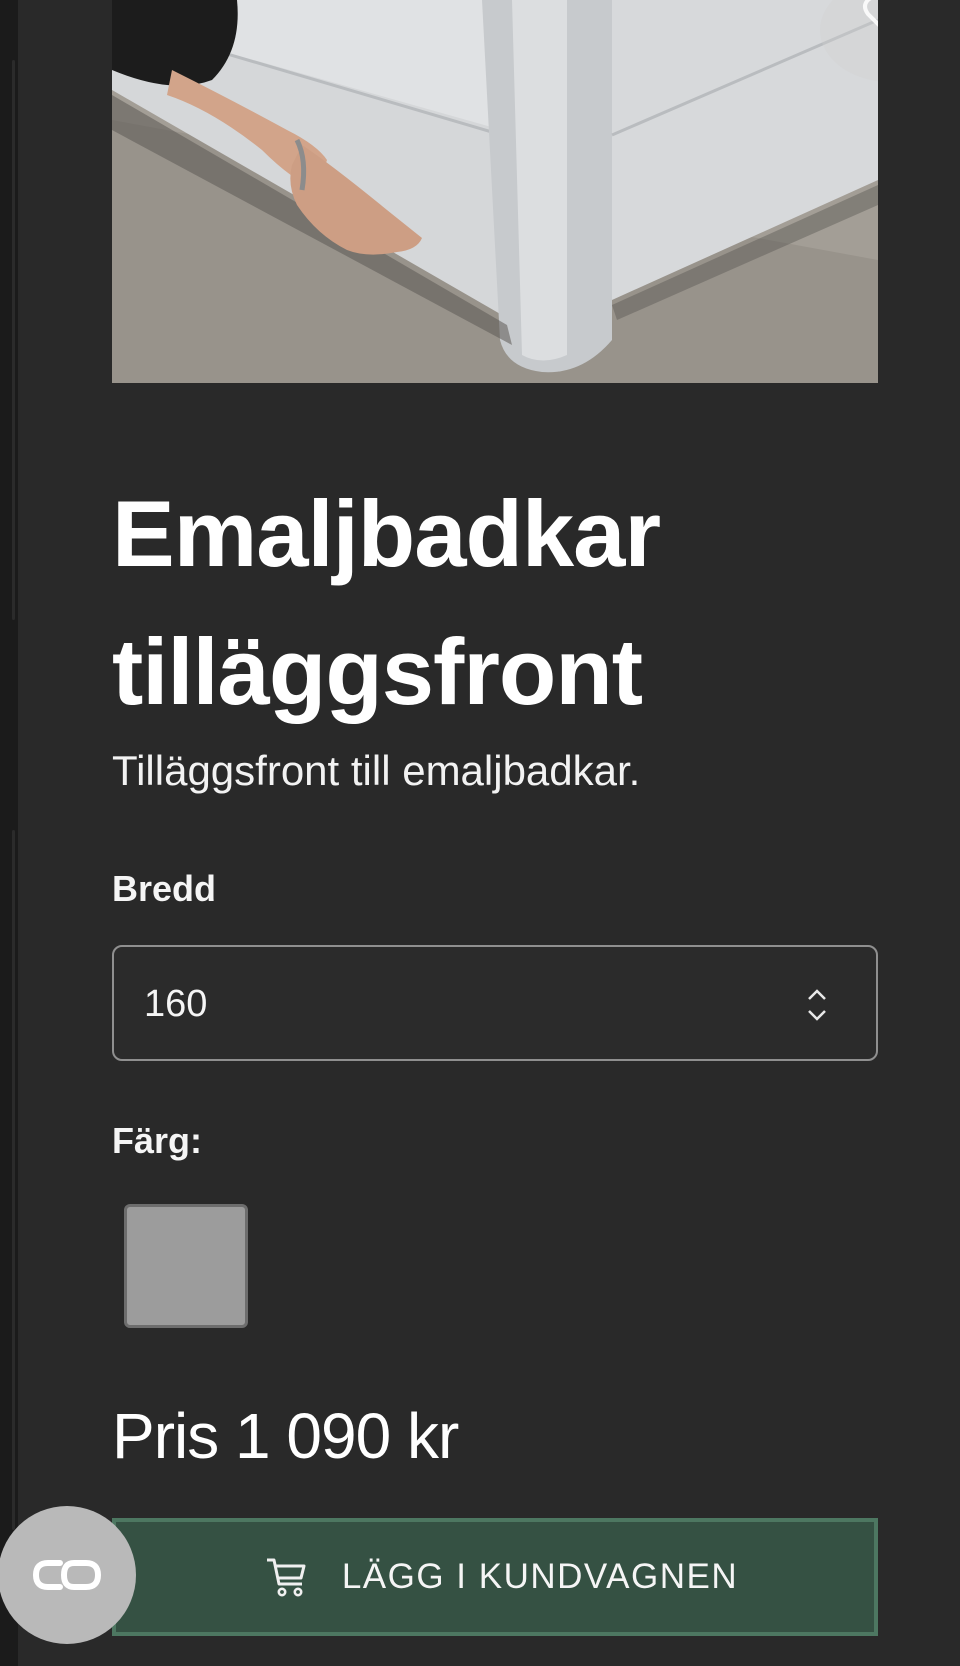 This screenshot has height=1666, width=960. I want to click on width-selected-value: 160, so click(176, 1004).